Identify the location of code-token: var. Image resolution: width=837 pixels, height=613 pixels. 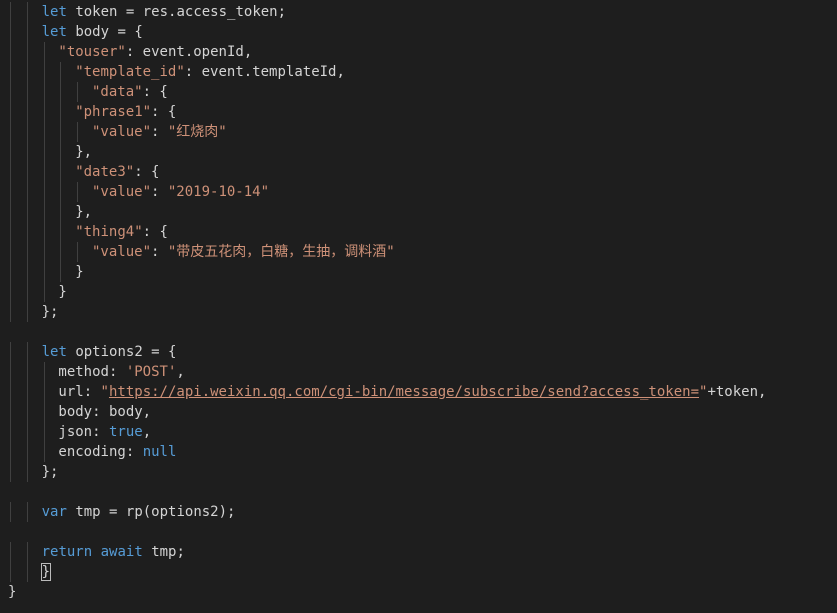
(54, 512).